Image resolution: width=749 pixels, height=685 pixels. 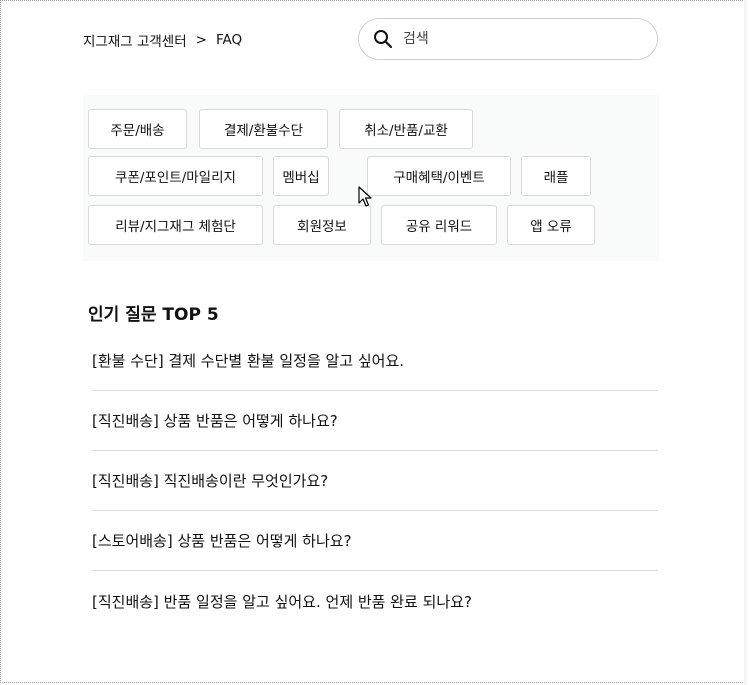 What do you see at coordinates (746, 342) in the screenshot?
I see `frame-shadow` at bounding box center [746, 342].